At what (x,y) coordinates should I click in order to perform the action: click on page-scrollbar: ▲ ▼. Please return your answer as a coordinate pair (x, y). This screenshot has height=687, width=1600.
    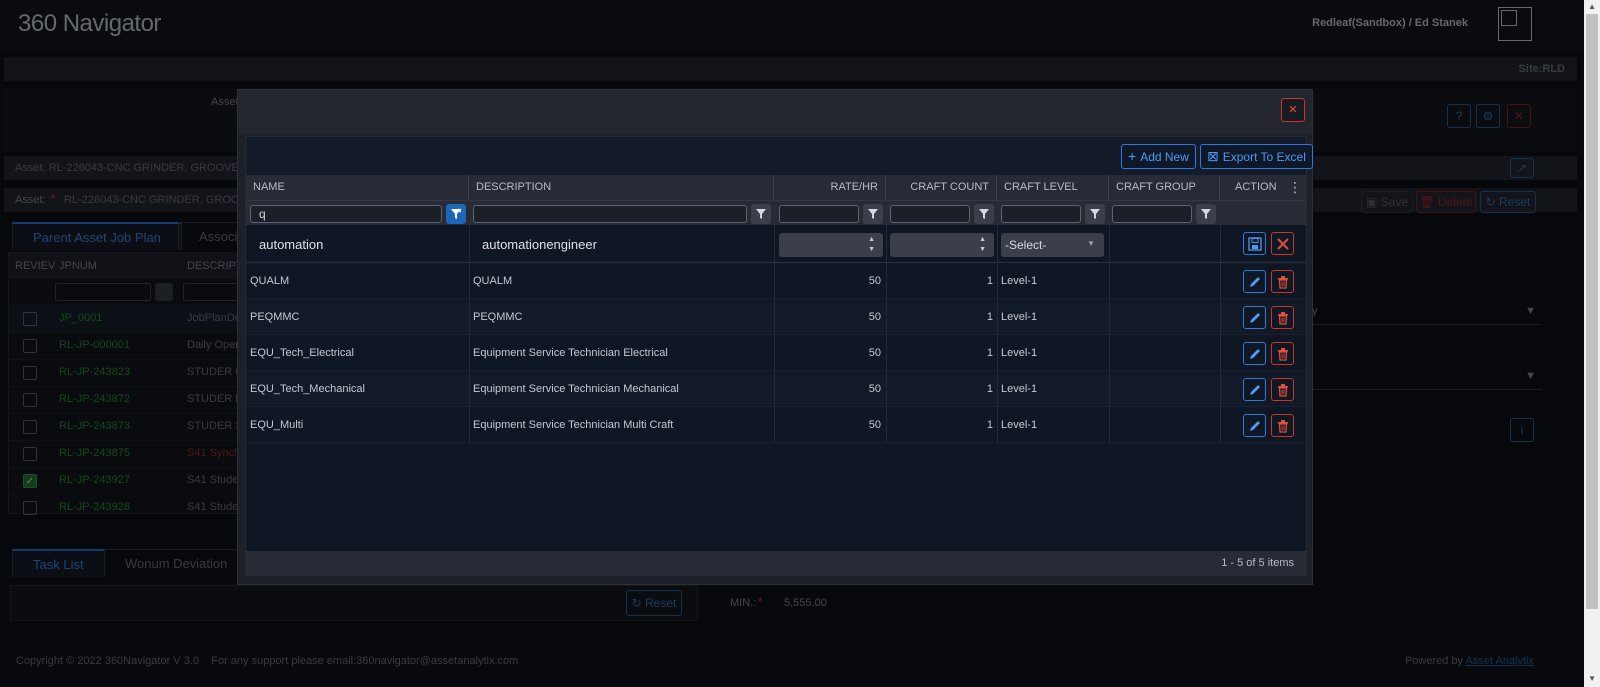
    Looking at the image, I should click on (1592, 343).